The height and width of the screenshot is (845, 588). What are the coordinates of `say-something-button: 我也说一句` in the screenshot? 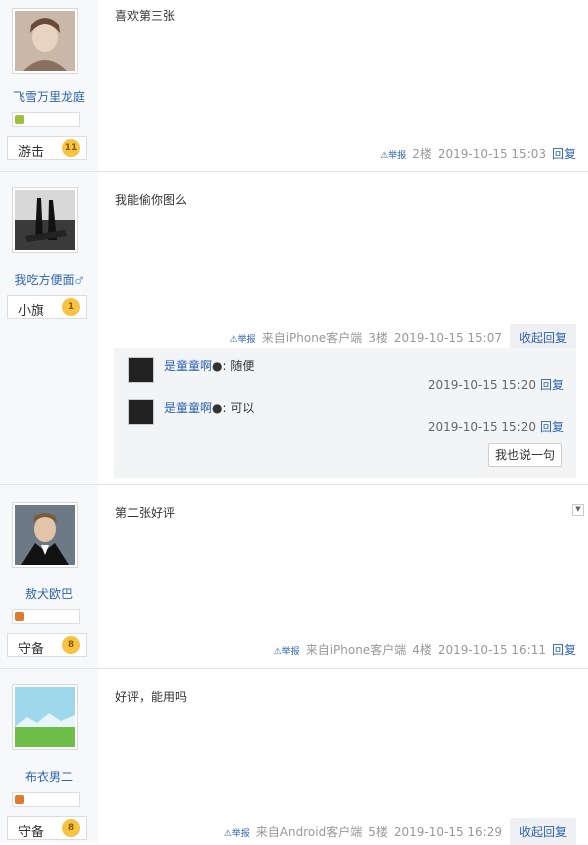 It's located at (525, 455).